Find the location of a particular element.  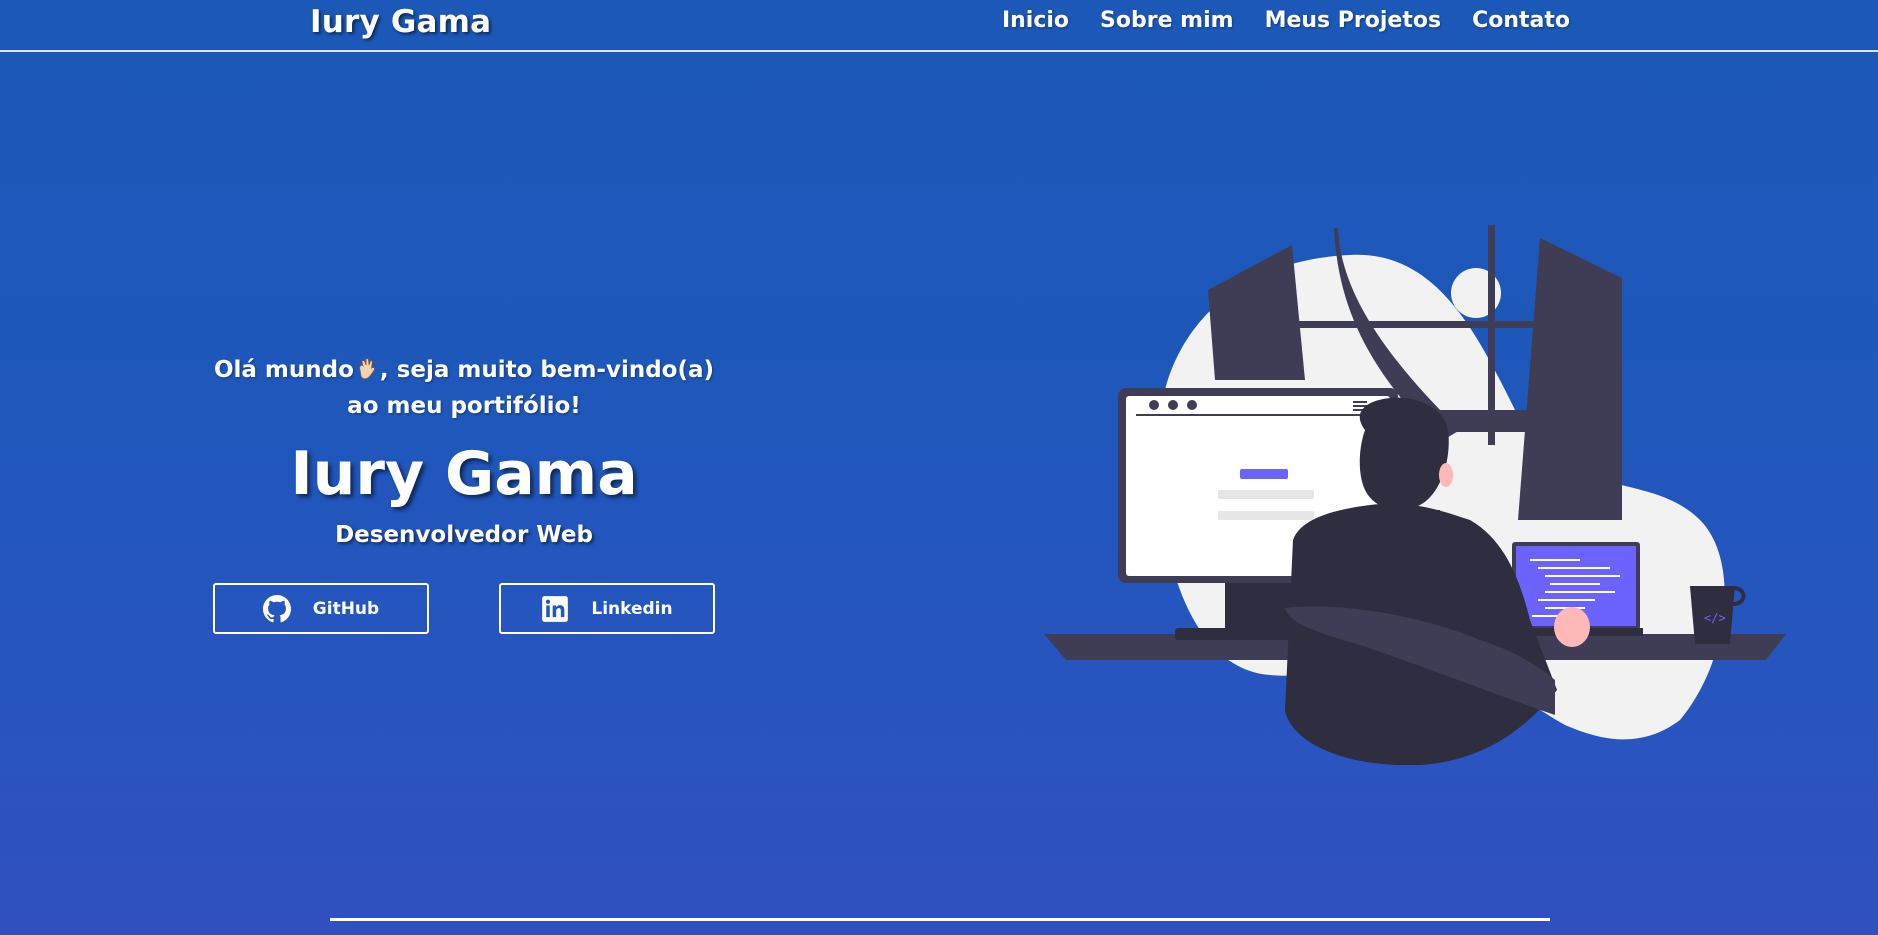

nav-links: Inicio Sobre mim Meus Projetos Contato is located at coordinates (1286, 20).